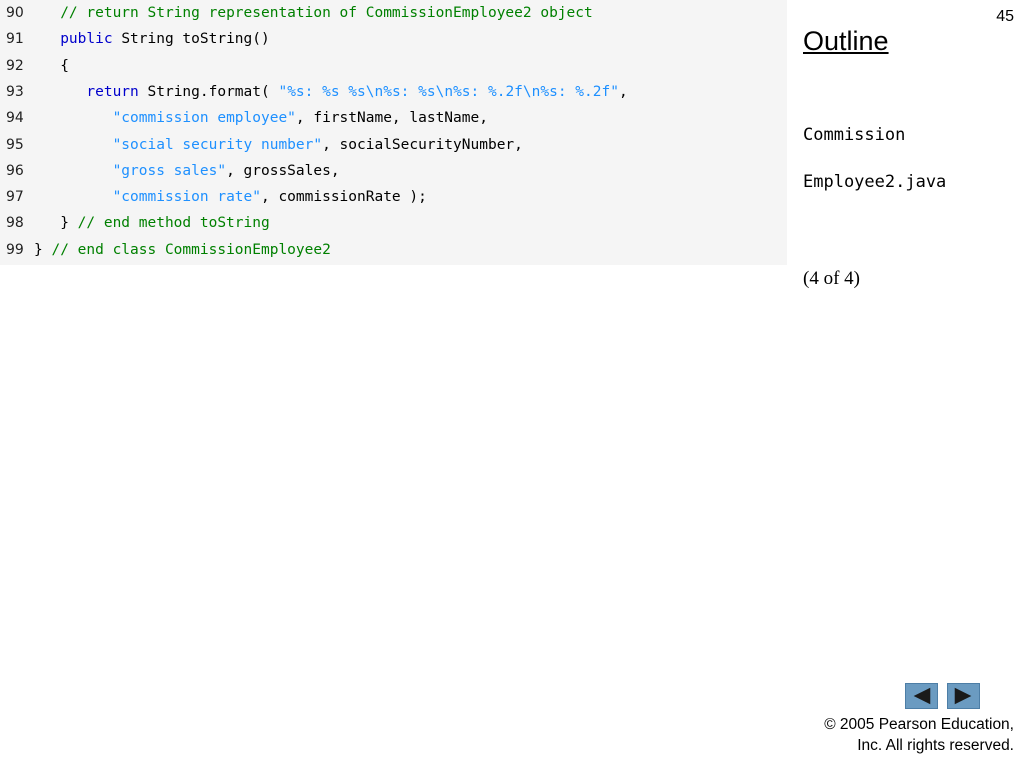 The image size is (1024, 768). Describe the element at coordinates (831, 278) in the screenshot. I see `part-indicator: (4 of 4)` at that location.